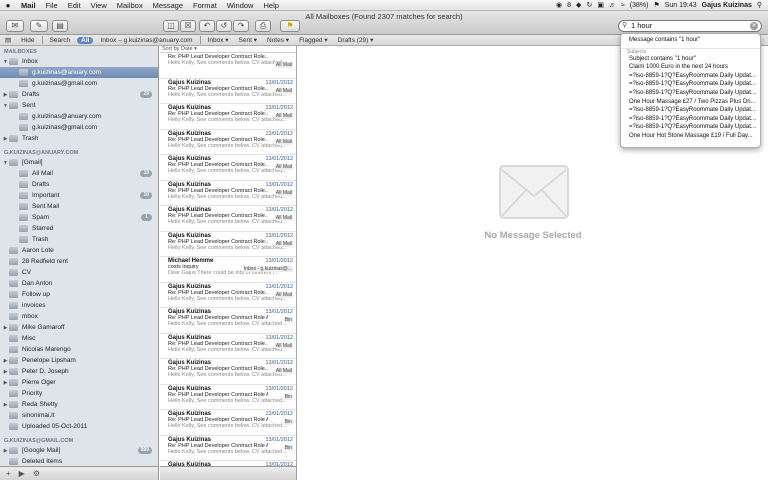 The height and width of the screenshot is (480, 768). Describe the element at coordinates (248, 40) in the screenshot. I see `fav-sent-button: Sent ▾` at that location.